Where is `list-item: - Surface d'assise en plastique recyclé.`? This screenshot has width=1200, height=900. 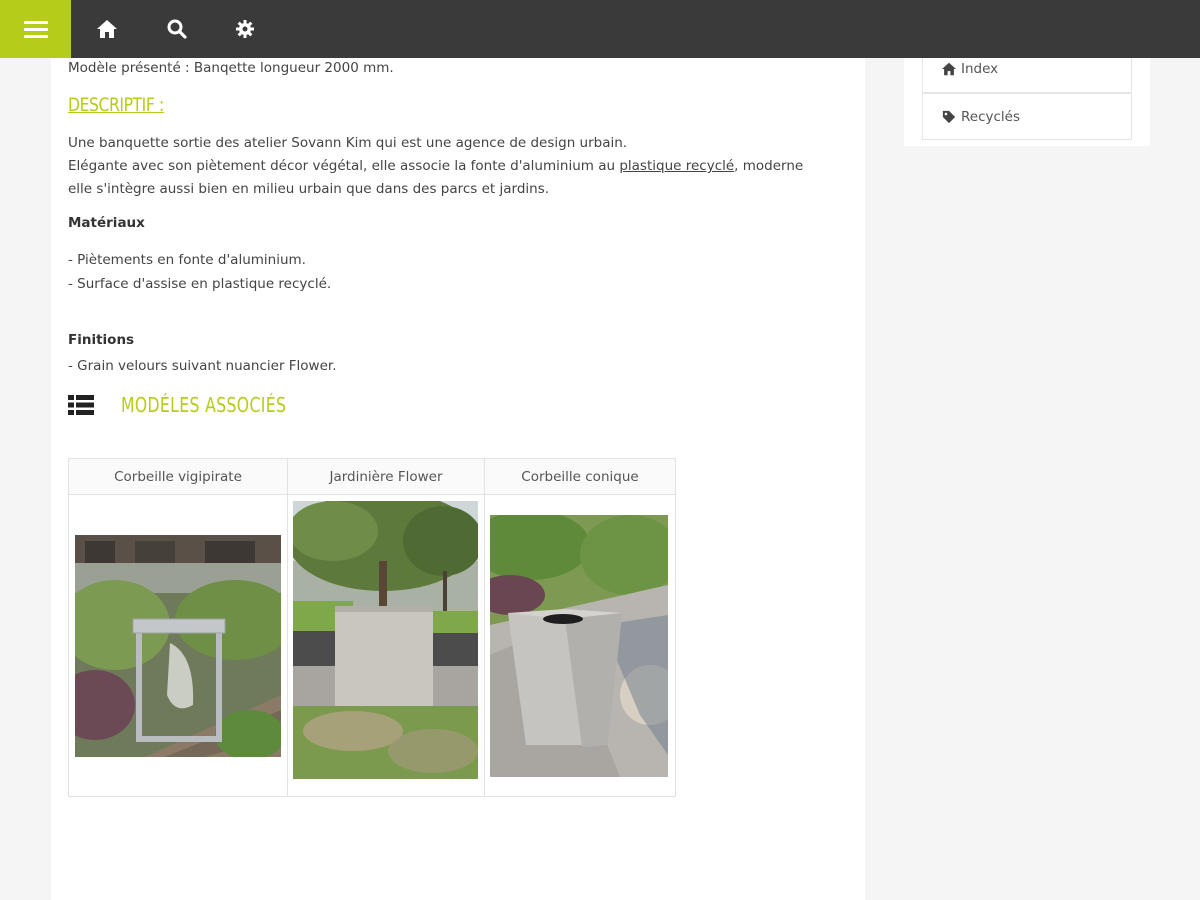 list-item: - Surface d'assise en plastique recyclé. is located at coordinates (200, 284).